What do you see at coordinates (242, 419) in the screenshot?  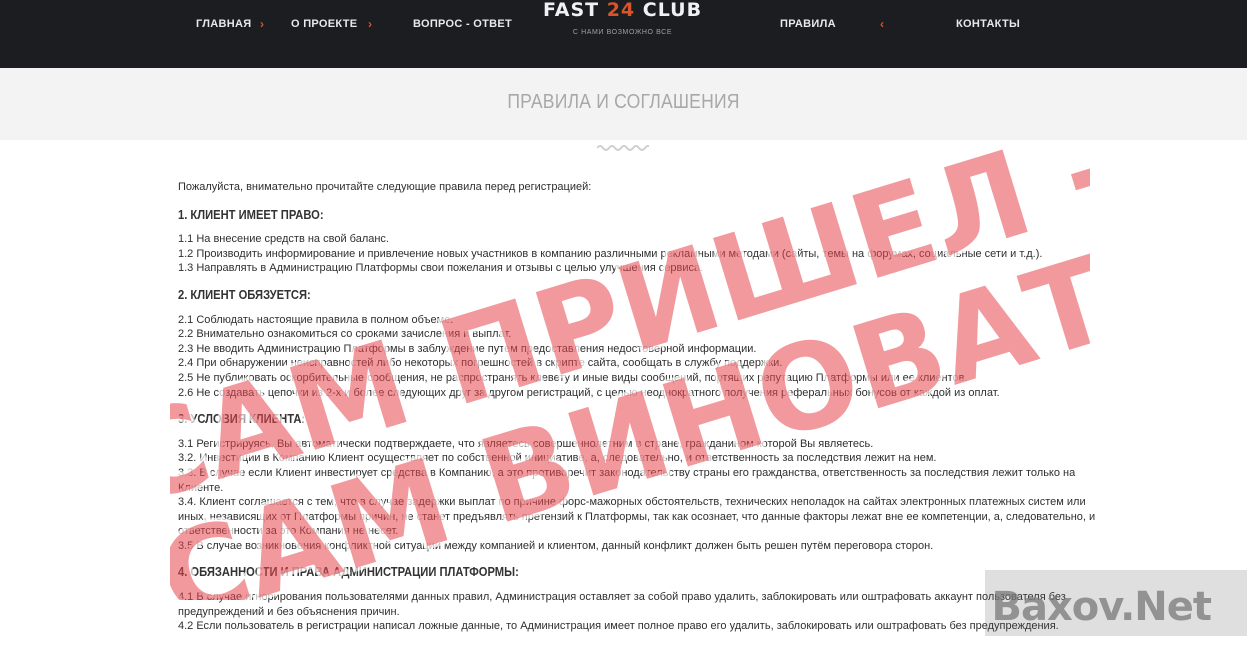 I see `section-heading: 3. УСЛОВИЯ КЛИЕНТА:` at bounding box center [242, 419].